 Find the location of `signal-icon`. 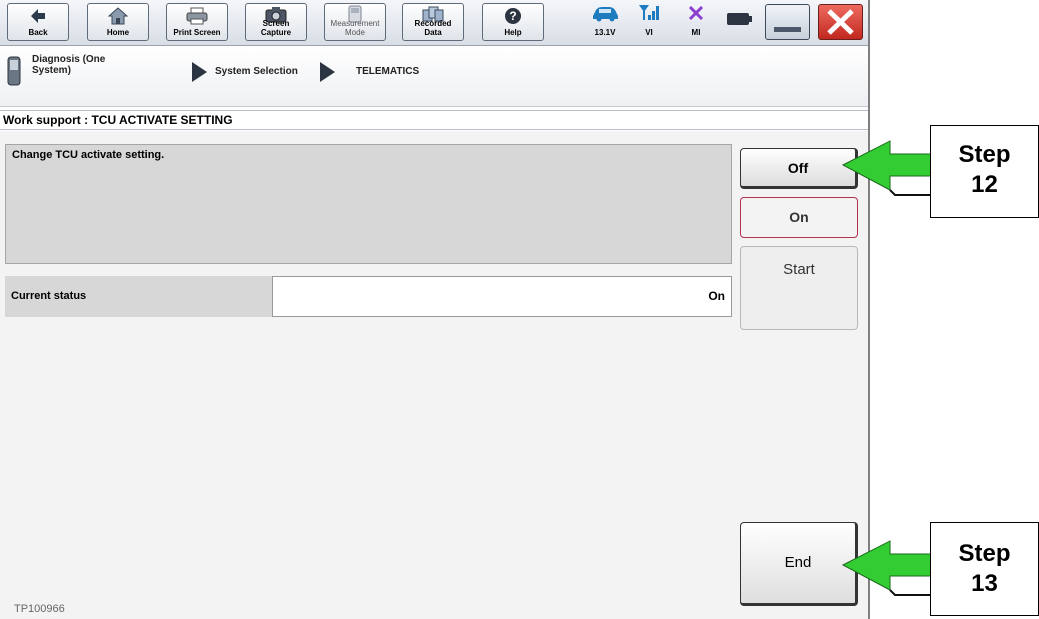

signal-icon is located at coordinates (649, 15).